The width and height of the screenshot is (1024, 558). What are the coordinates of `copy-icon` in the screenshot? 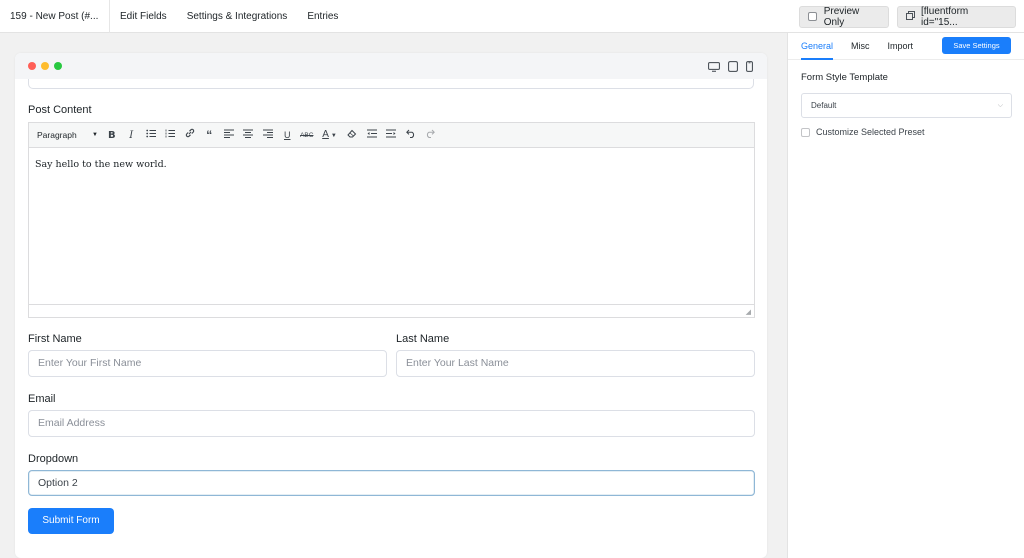 It's located at (910, 16).